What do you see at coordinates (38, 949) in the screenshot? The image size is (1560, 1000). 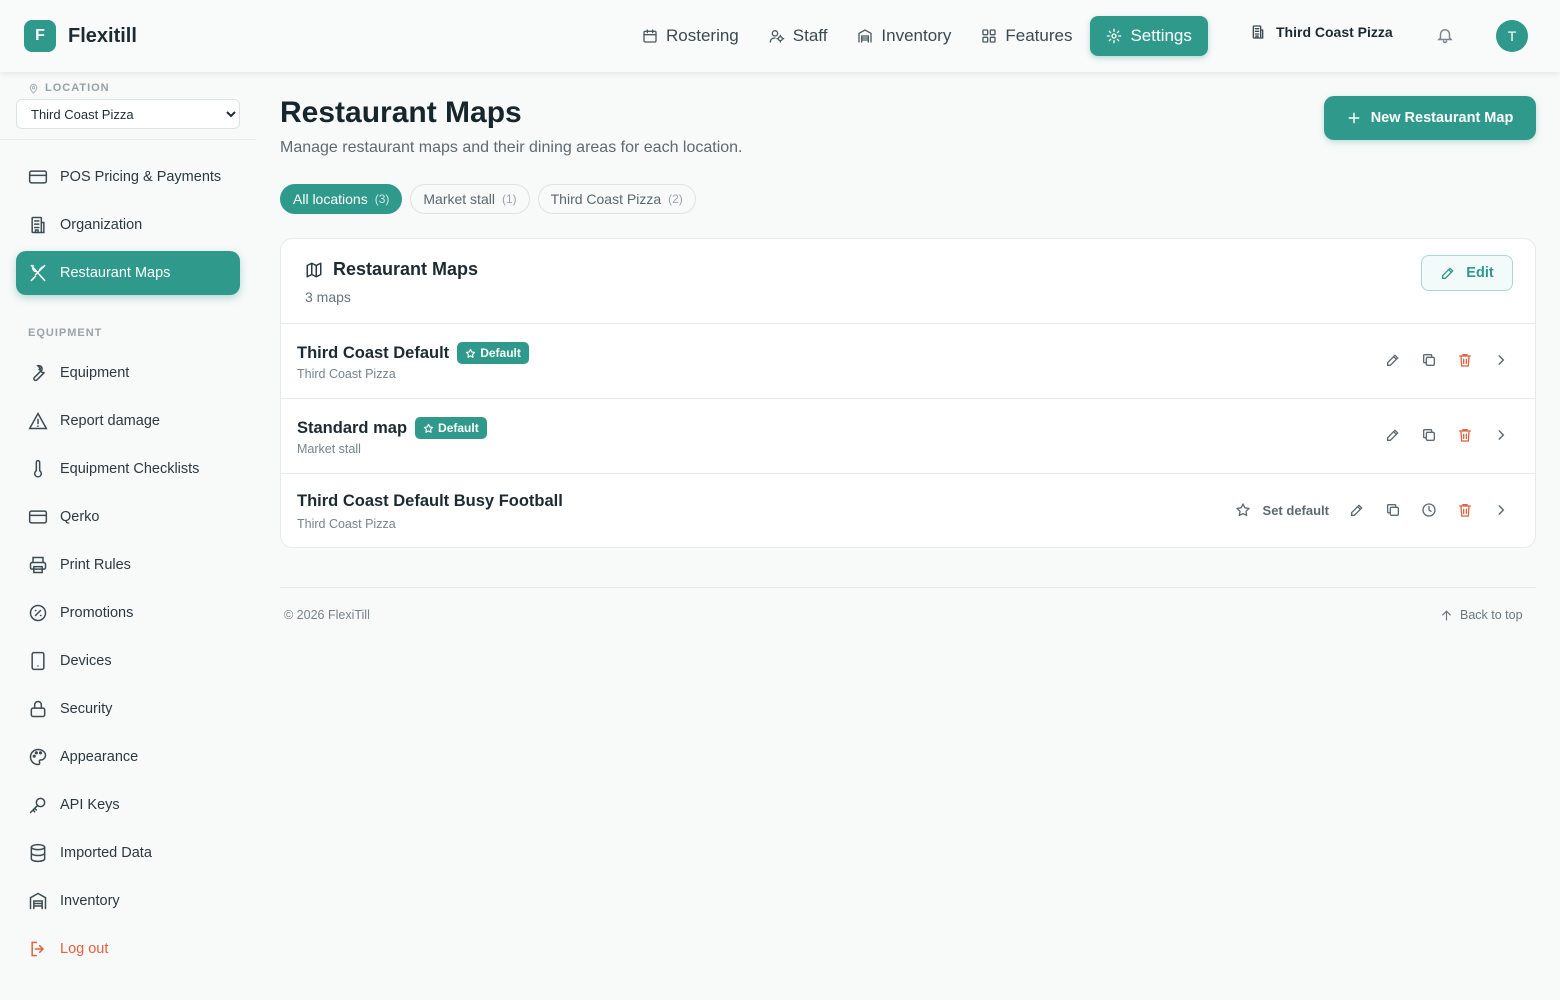 I see `logout-icon` at bounding box center [38, 949].